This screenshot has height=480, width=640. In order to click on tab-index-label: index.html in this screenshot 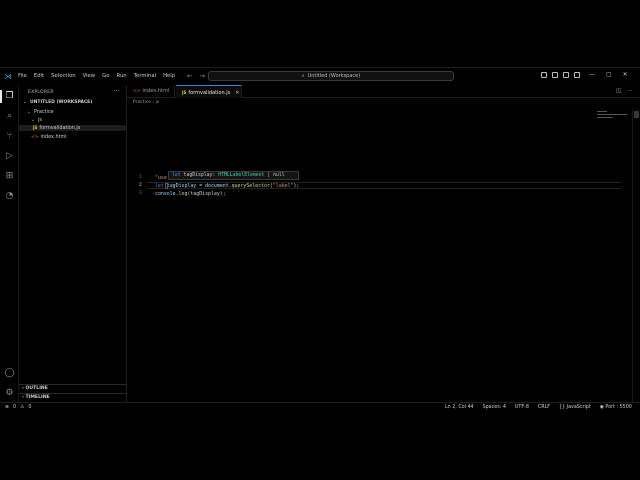, I will do `click(156, 91)`.